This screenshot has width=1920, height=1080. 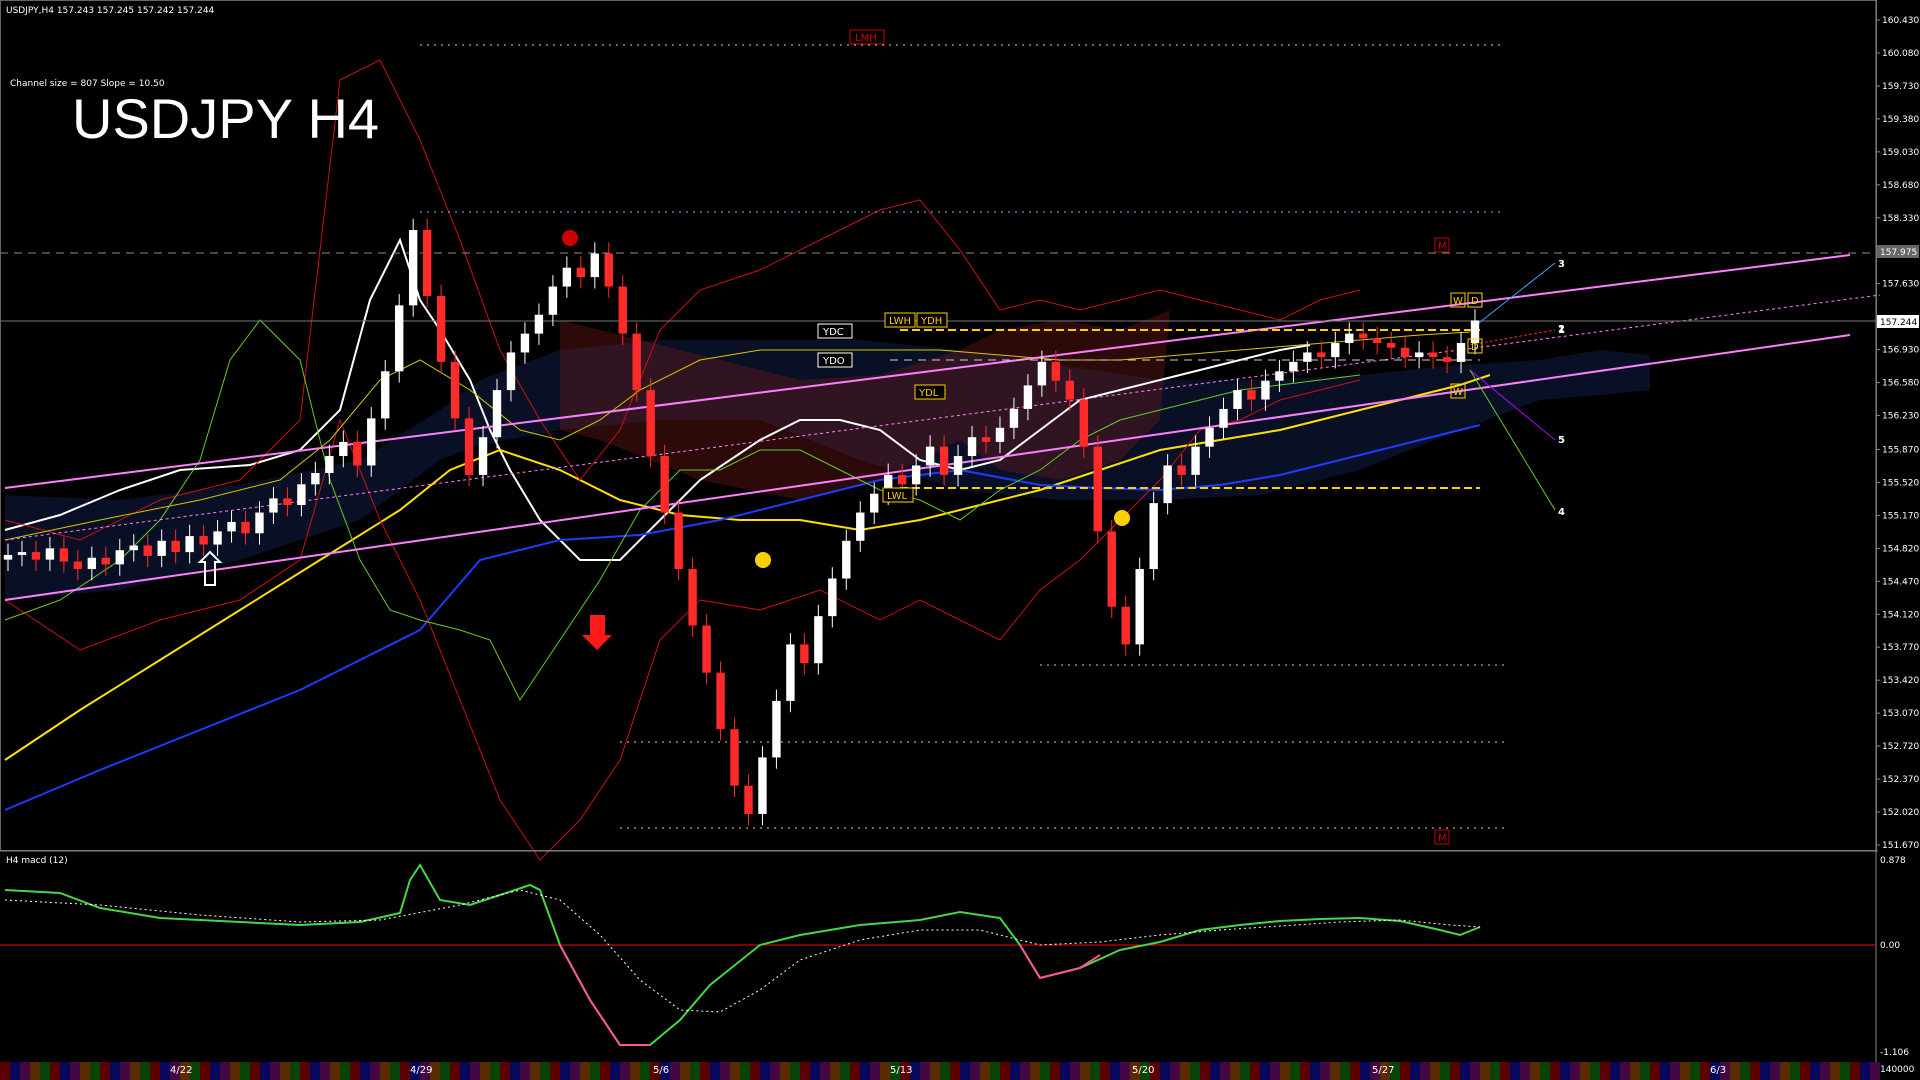 What do you see at coordinates (900, 321) in the screenshot?
I see `tag-lwh: LWH` at bounding box center [900, 321].